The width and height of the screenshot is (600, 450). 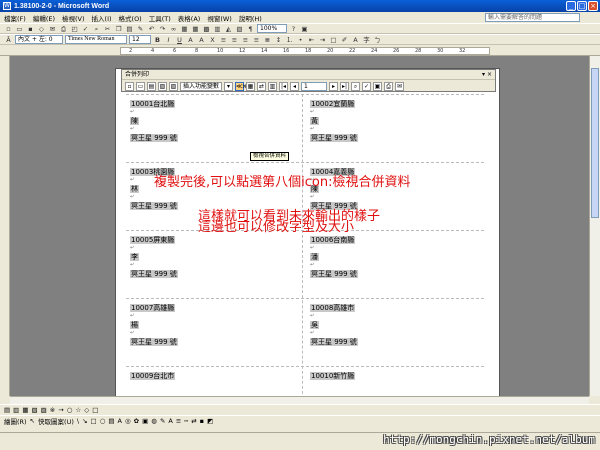 What do you see at coordinates (299, 400) in the screenshot?
I see `horizontal-scrollbar` at bounding box center [299, 400].